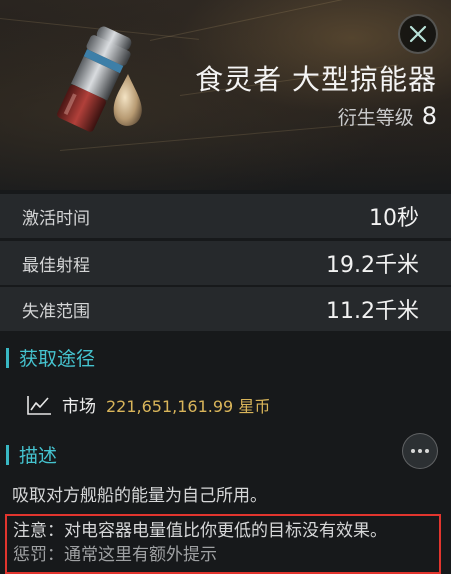 The height and width of the screenshot is (574, 451). What do you see at coordinates (56, 311) in the screenshot?
I see `attribute-label: 失准范围` at bounding box center [56, 311].